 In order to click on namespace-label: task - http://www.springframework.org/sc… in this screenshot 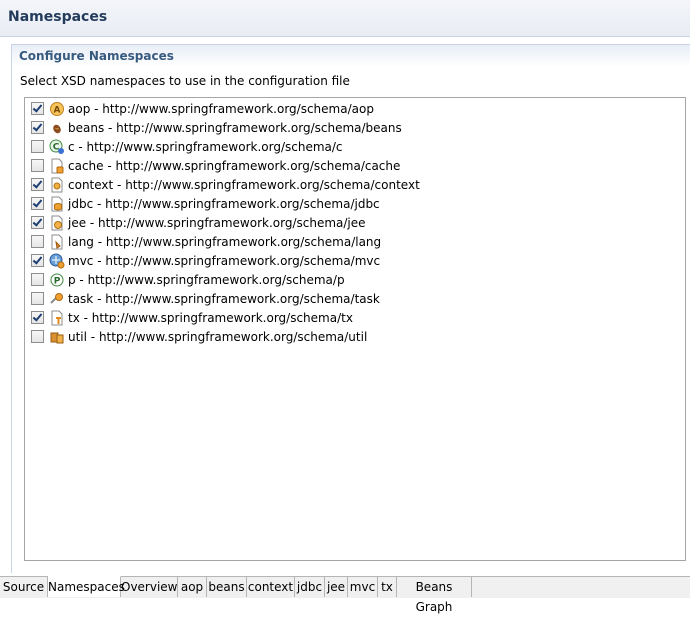, I will do `click(224, 298)`.